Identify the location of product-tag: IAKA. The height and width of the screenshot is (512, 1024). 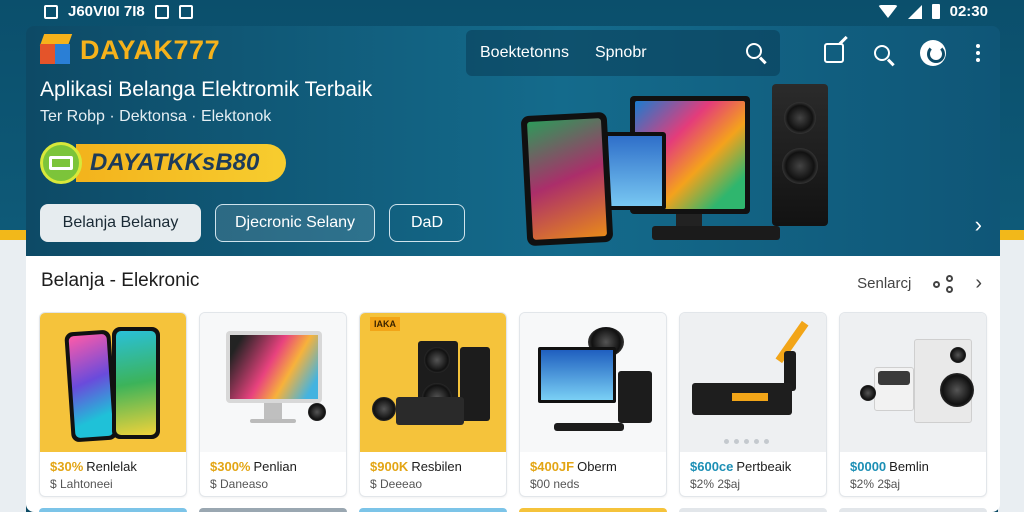
(385, 324).